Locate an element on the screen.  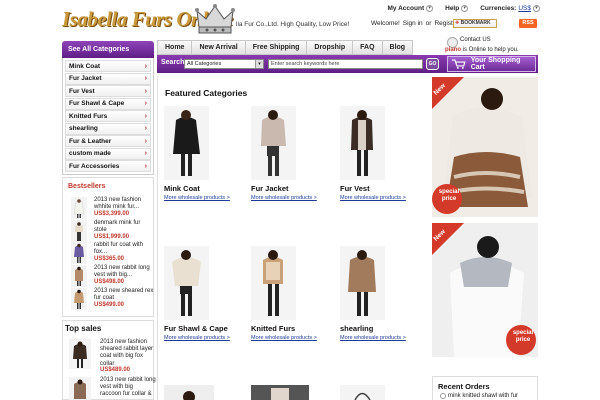
nav-tab-blog: Blog is located at coordinates (397, 47).